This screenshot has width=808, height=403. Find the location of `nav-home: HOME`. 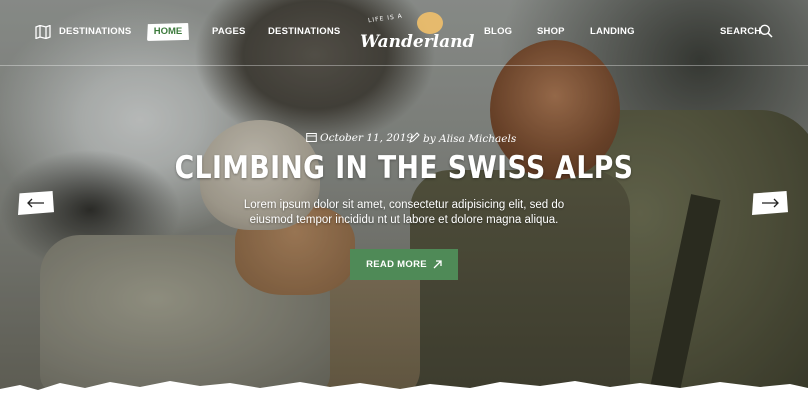

nav-home: HOME is located at coordinates (168, 32).